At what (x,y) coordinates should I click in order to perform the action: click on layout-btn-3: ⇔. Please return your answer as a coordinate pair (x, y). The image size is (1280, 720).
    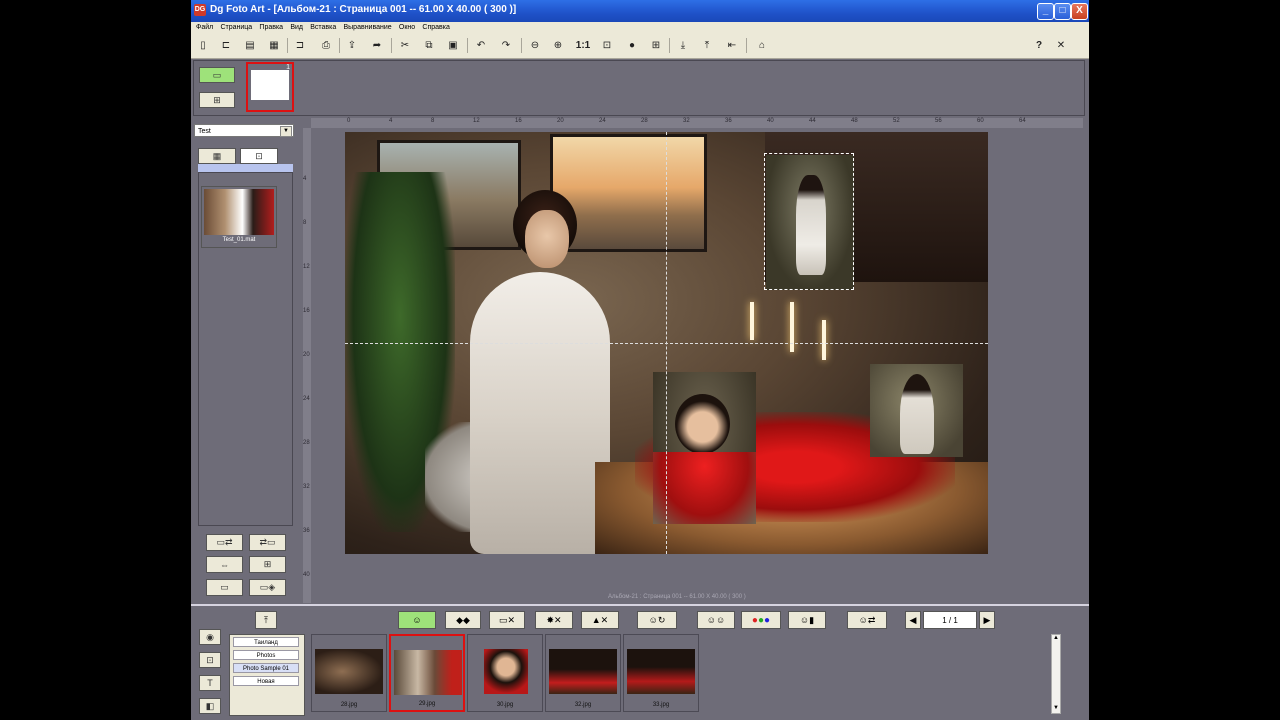
    Looking at the image, I should click on (224, 564).